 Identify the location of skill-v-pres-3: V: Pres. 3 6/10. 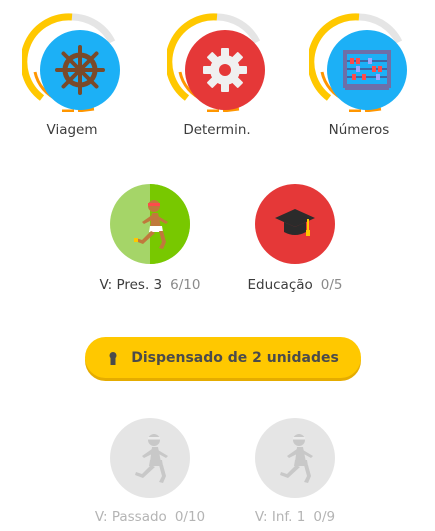
(150, 238).